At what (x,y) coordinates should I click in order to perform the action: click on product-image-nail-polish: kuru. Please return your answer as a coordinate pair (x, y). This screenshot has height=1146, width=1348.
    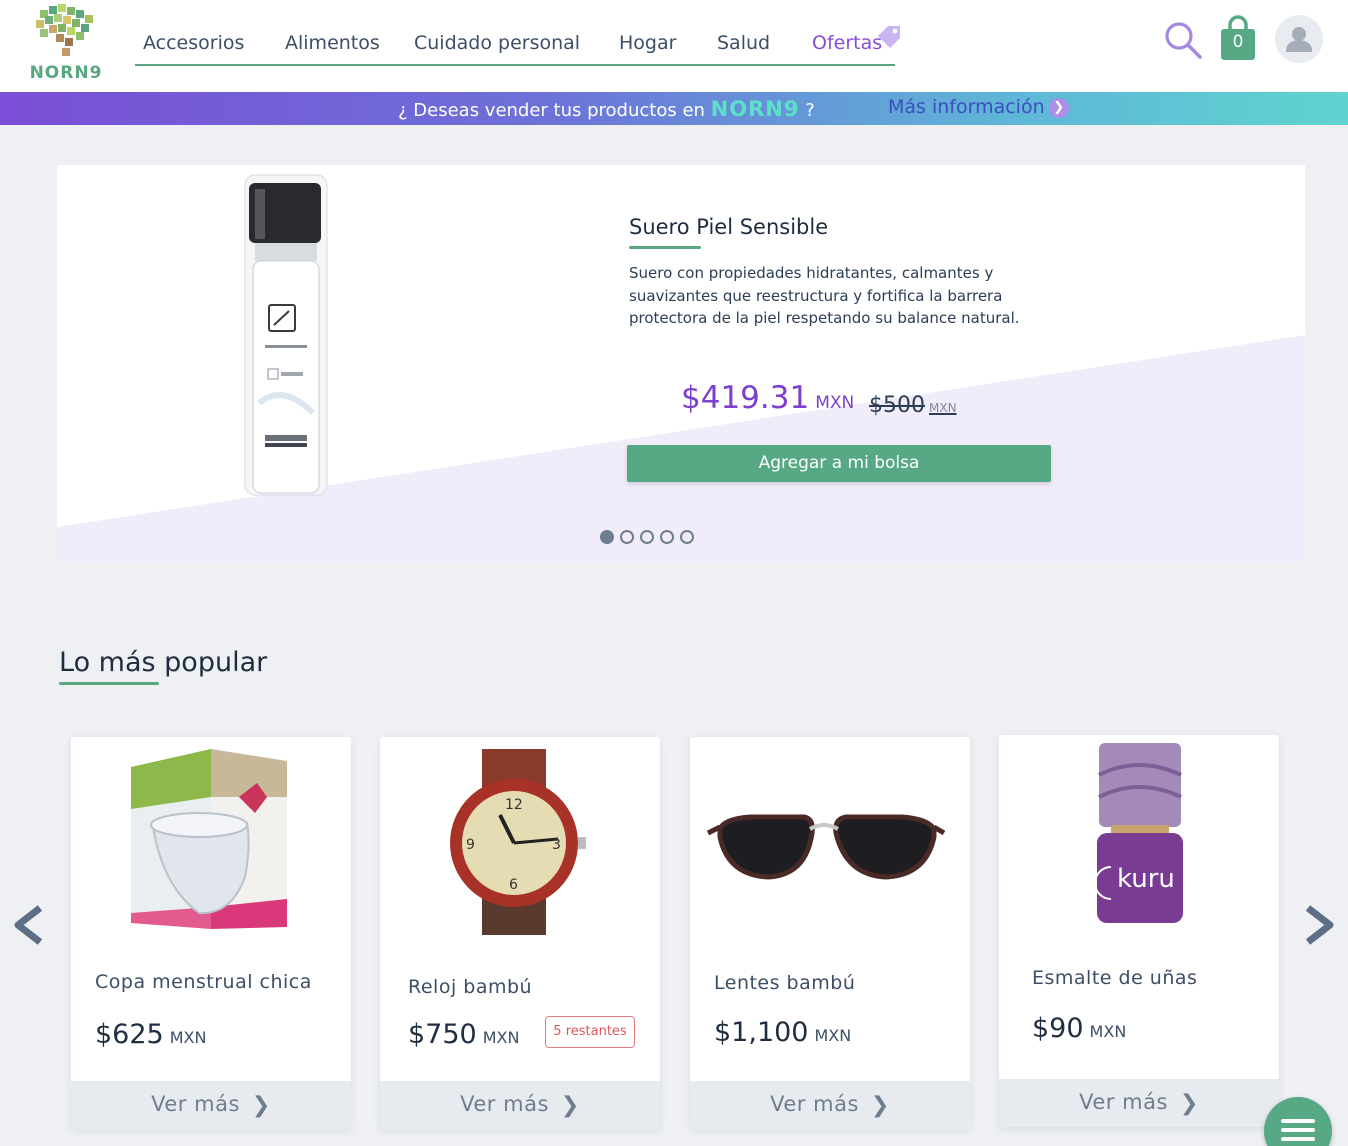
    Looking at the image, I should click on (1138, 833).